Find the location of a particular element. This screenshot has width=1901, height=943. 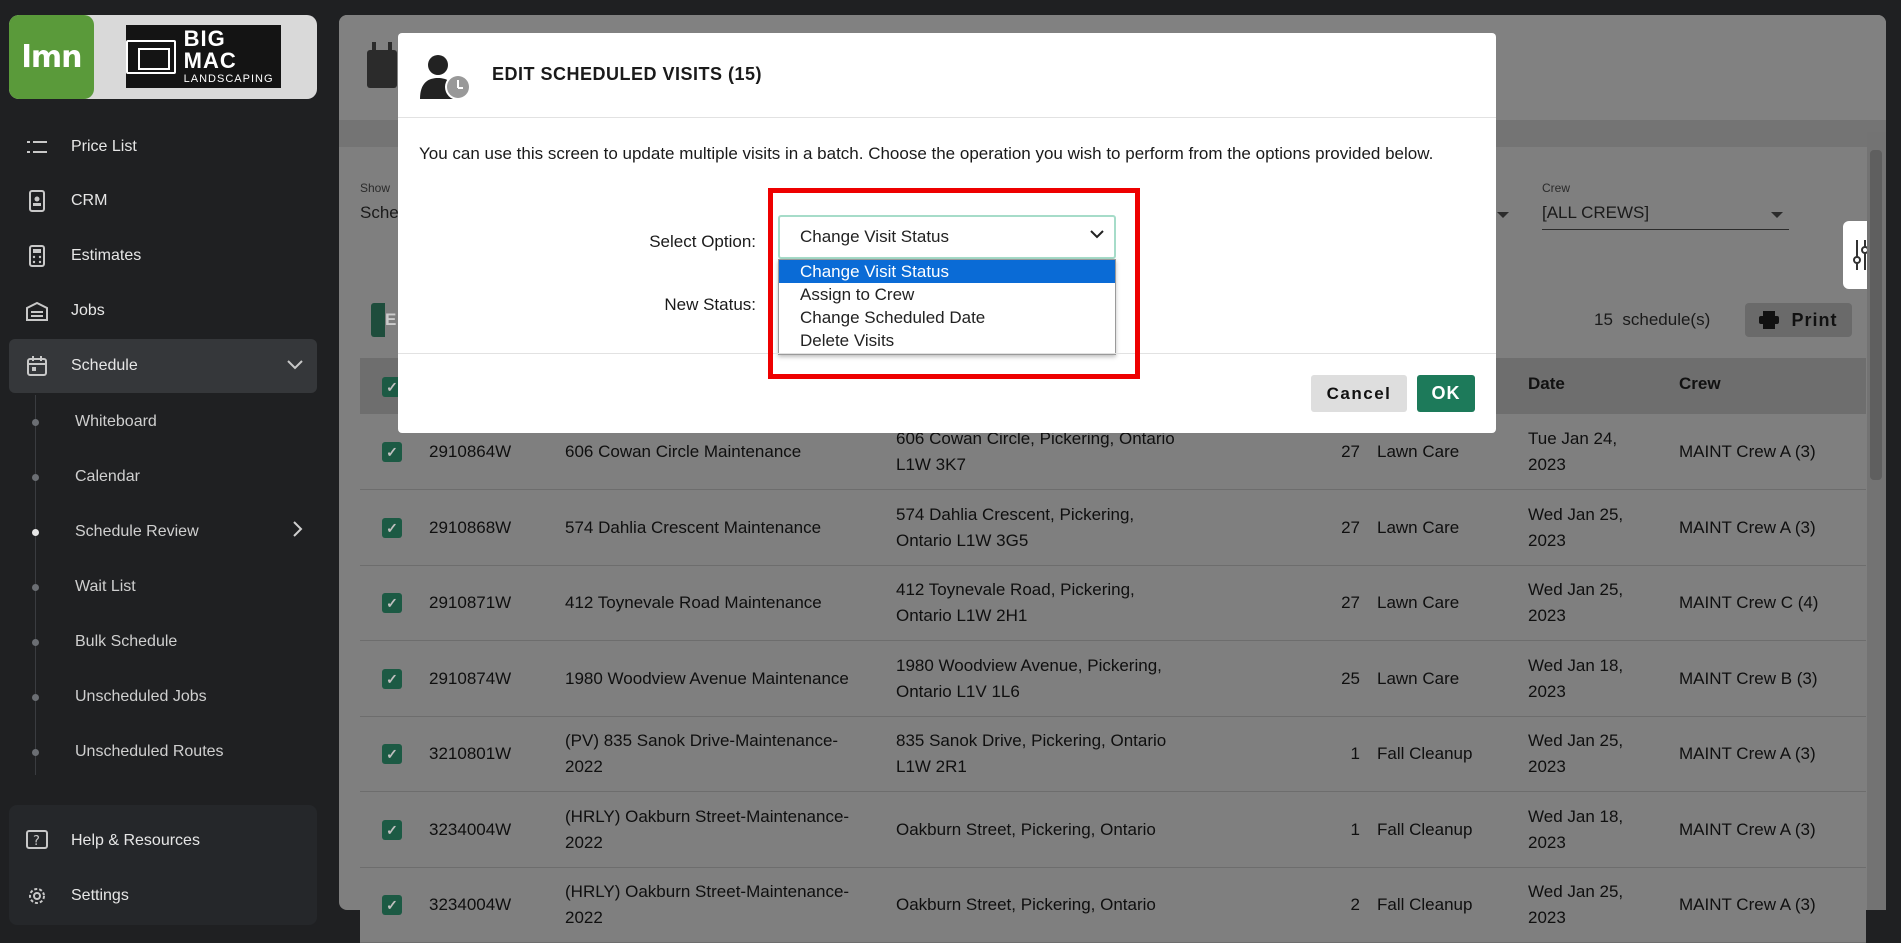

row-address: 412 Toynevale Road, Pickering, is located at coordinates (1015, 589).